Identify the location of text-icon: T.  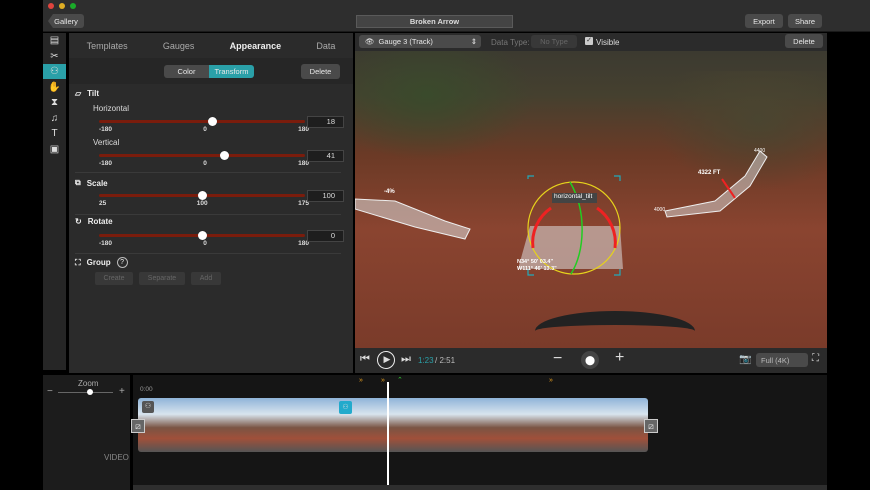
(54, 133).